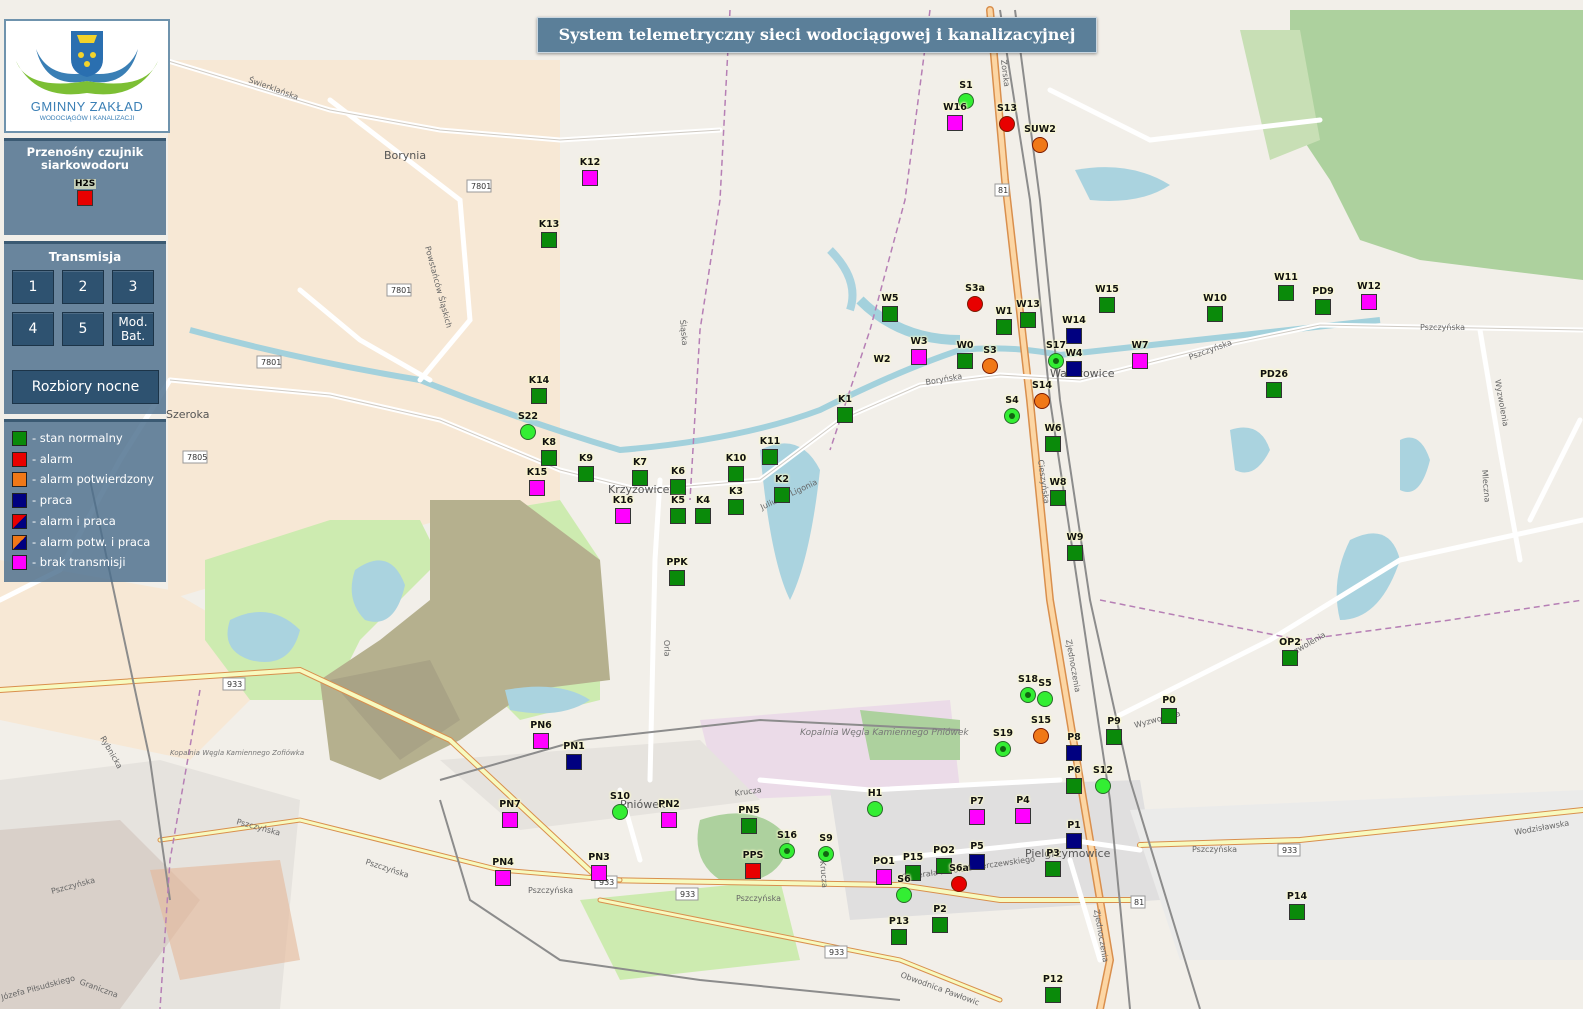 The image size is (1583, 1009). What do you see at coordinates (669, 804) in the screenshot?
I see `station-label: PN2` at bounding box center [669, 804].